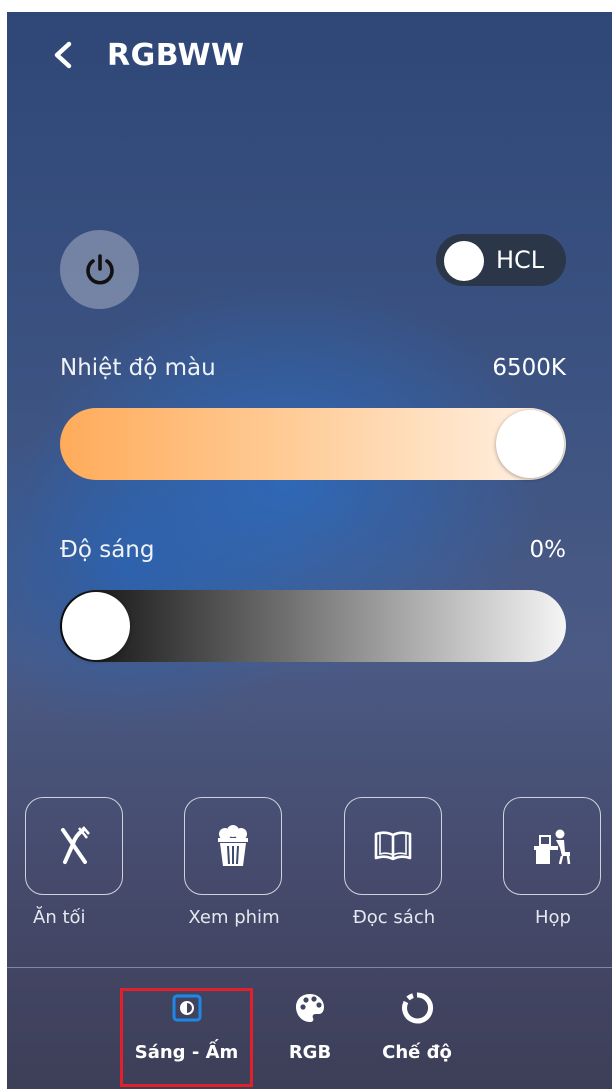 The image size is (612, 1089). What do you see at coordinates (313, 626) in the screenshot?
I see `brightness-slider` at bounding box center [313, 626].